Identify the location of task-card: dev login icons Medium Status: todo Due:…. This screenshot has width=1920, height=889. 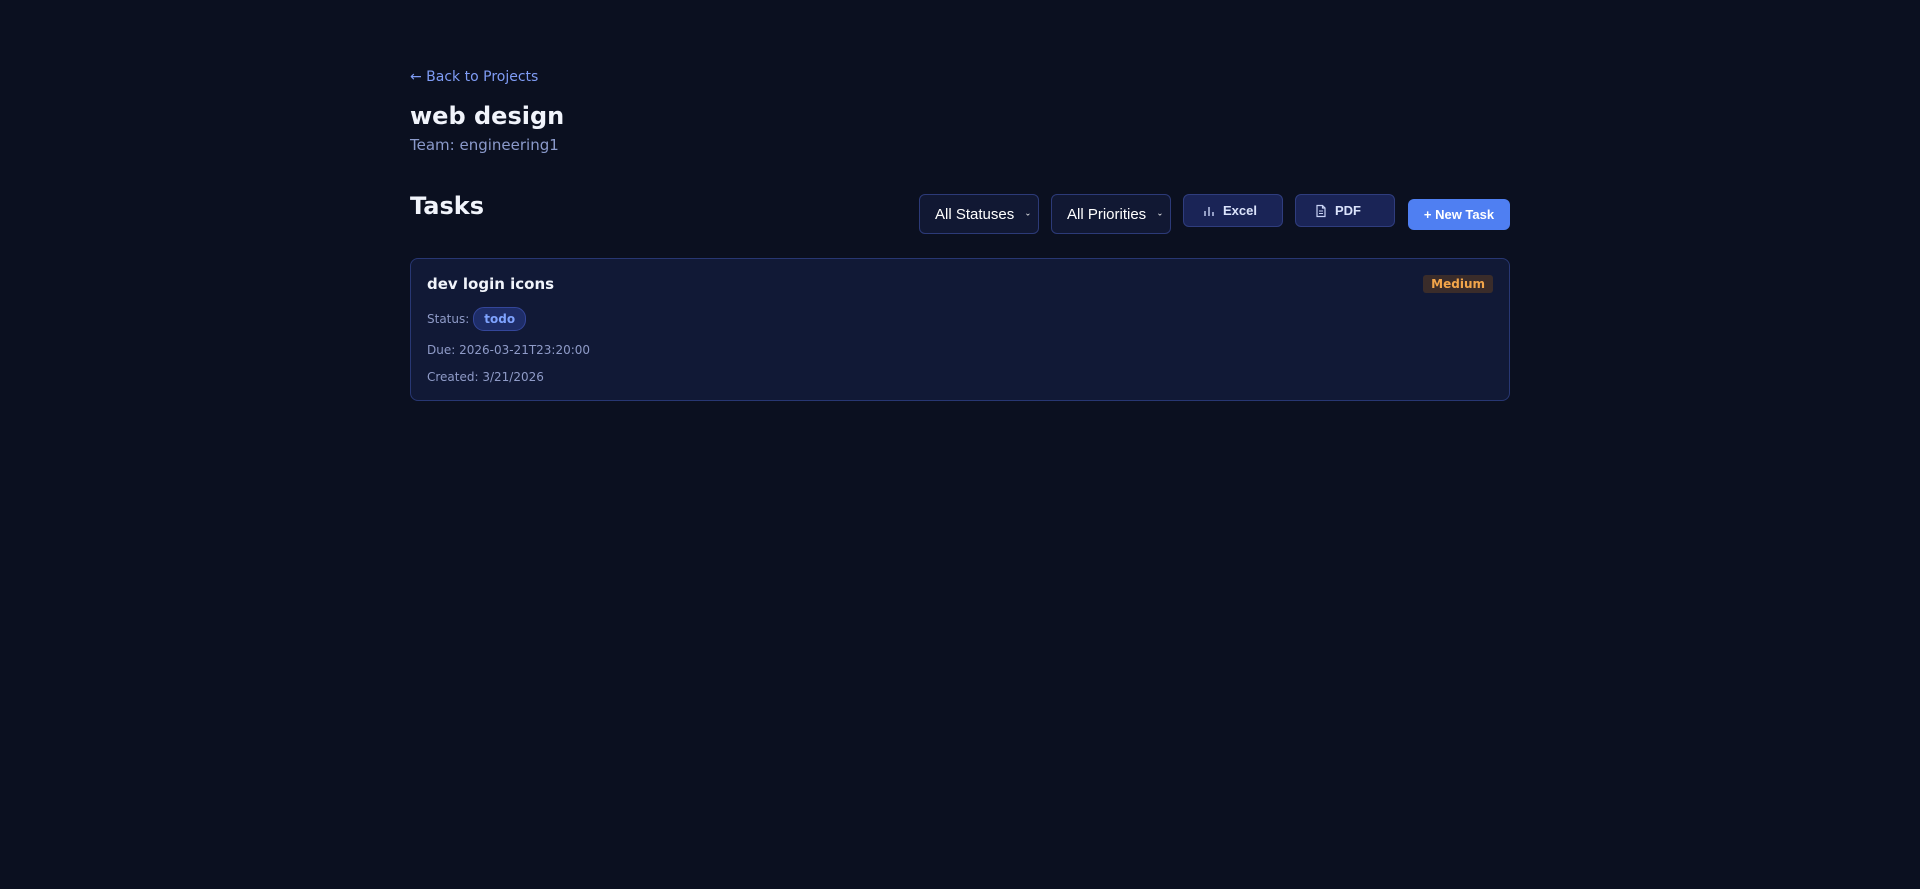
(960, 329).